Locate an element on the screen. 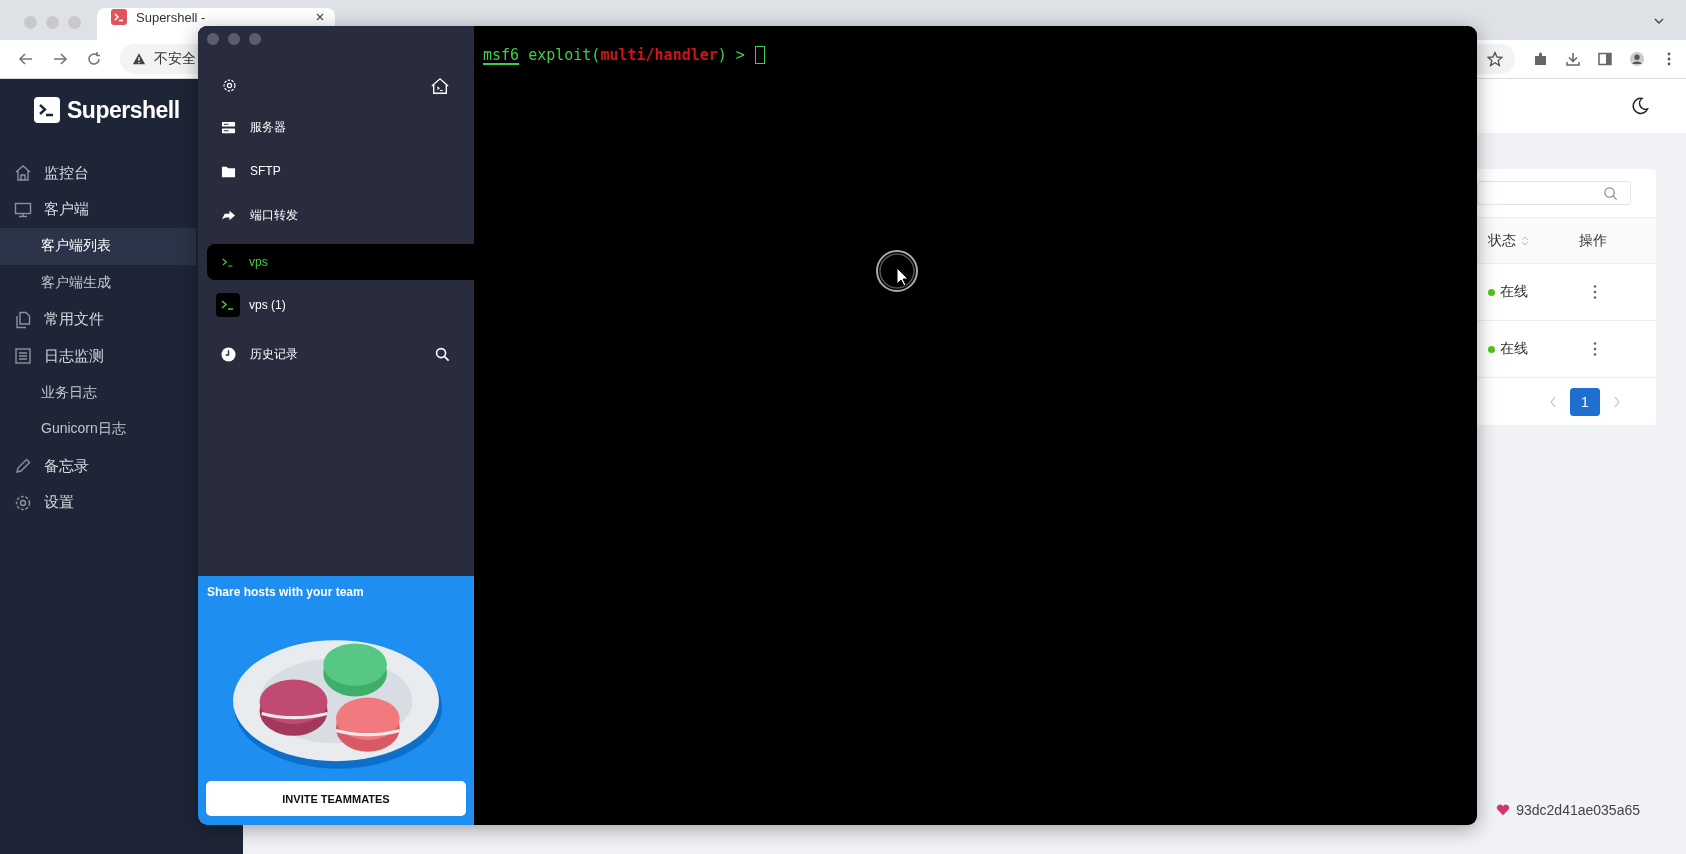 The height and width of the screenshot is (854, 1686). host-tab: vps is located at coordinates (340, 262).